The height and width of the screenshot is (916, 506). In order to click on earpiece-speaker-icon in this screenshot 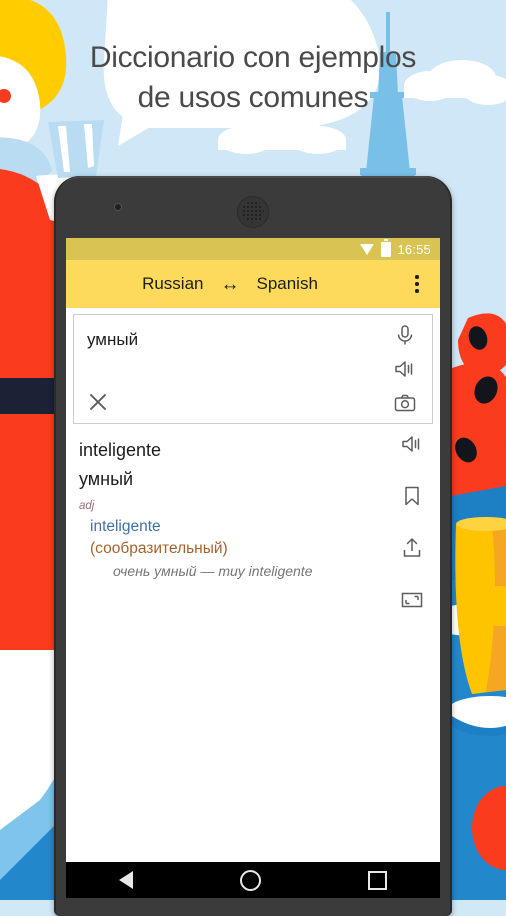, I will do `click(253, 212)`.